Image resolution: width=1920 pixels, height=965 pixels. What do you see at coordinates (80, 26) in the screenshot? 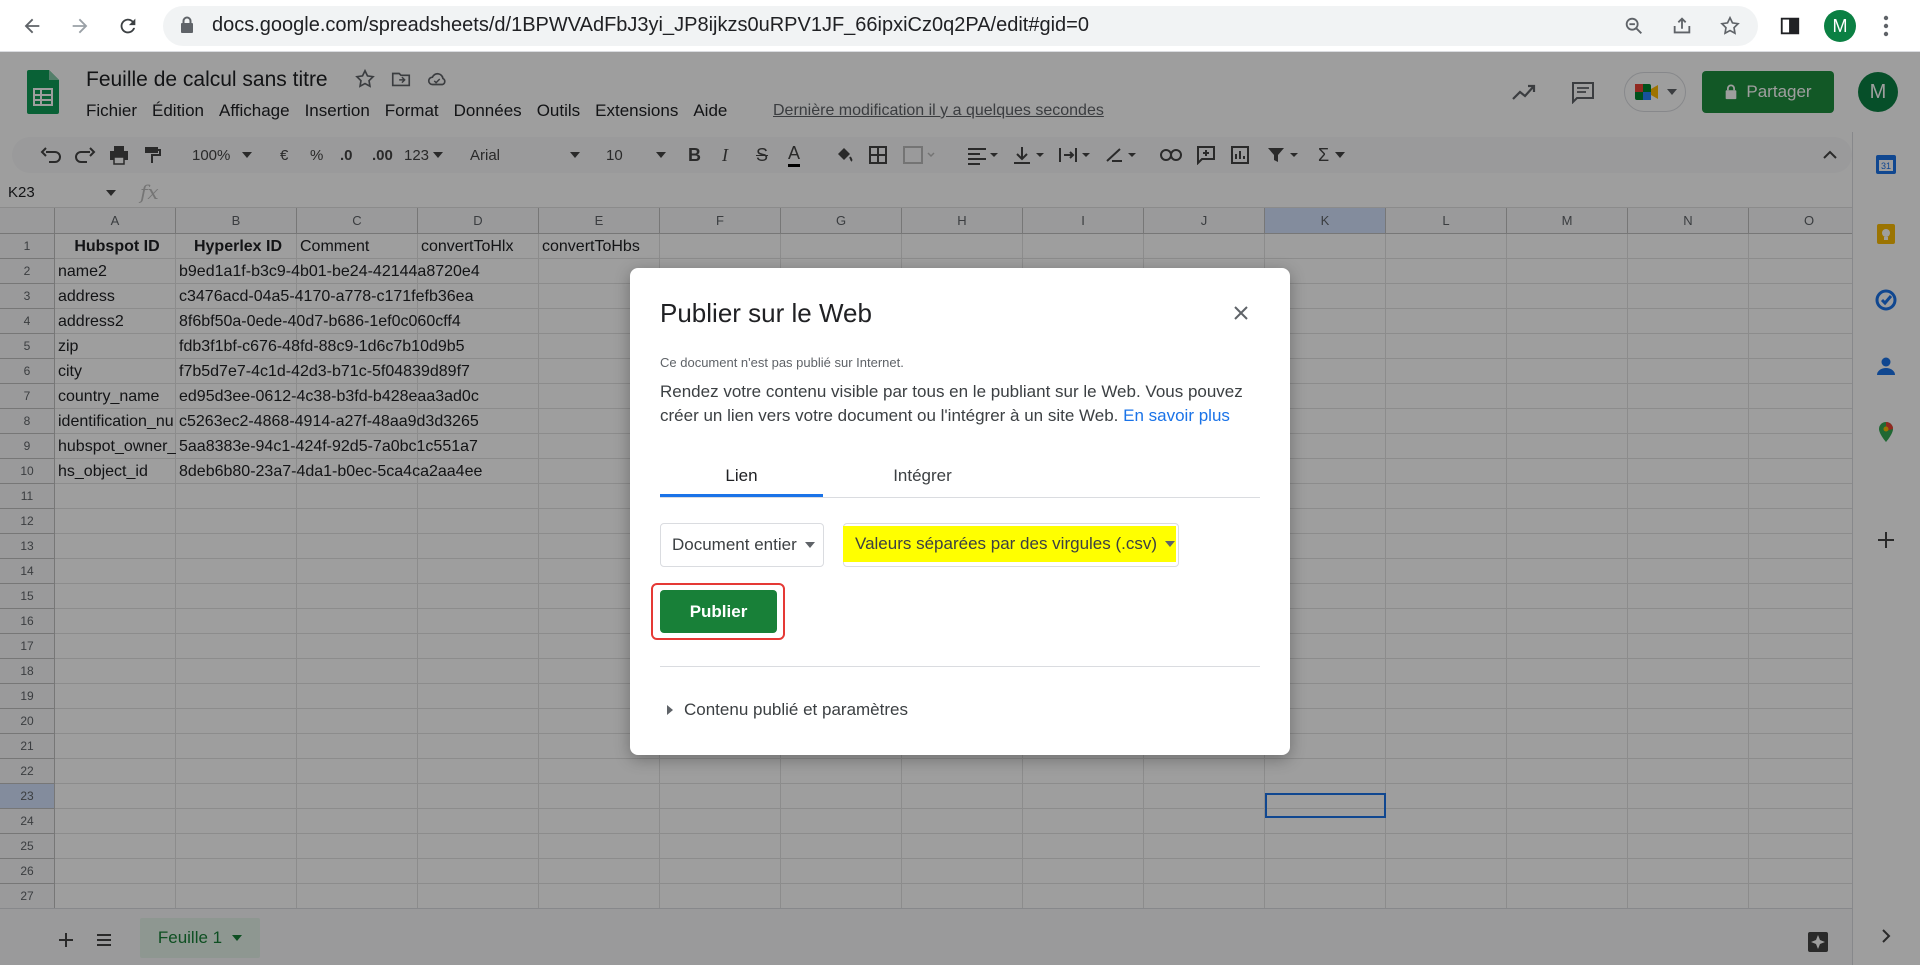
I see `forward-icon` at bounding box center [80, 26].